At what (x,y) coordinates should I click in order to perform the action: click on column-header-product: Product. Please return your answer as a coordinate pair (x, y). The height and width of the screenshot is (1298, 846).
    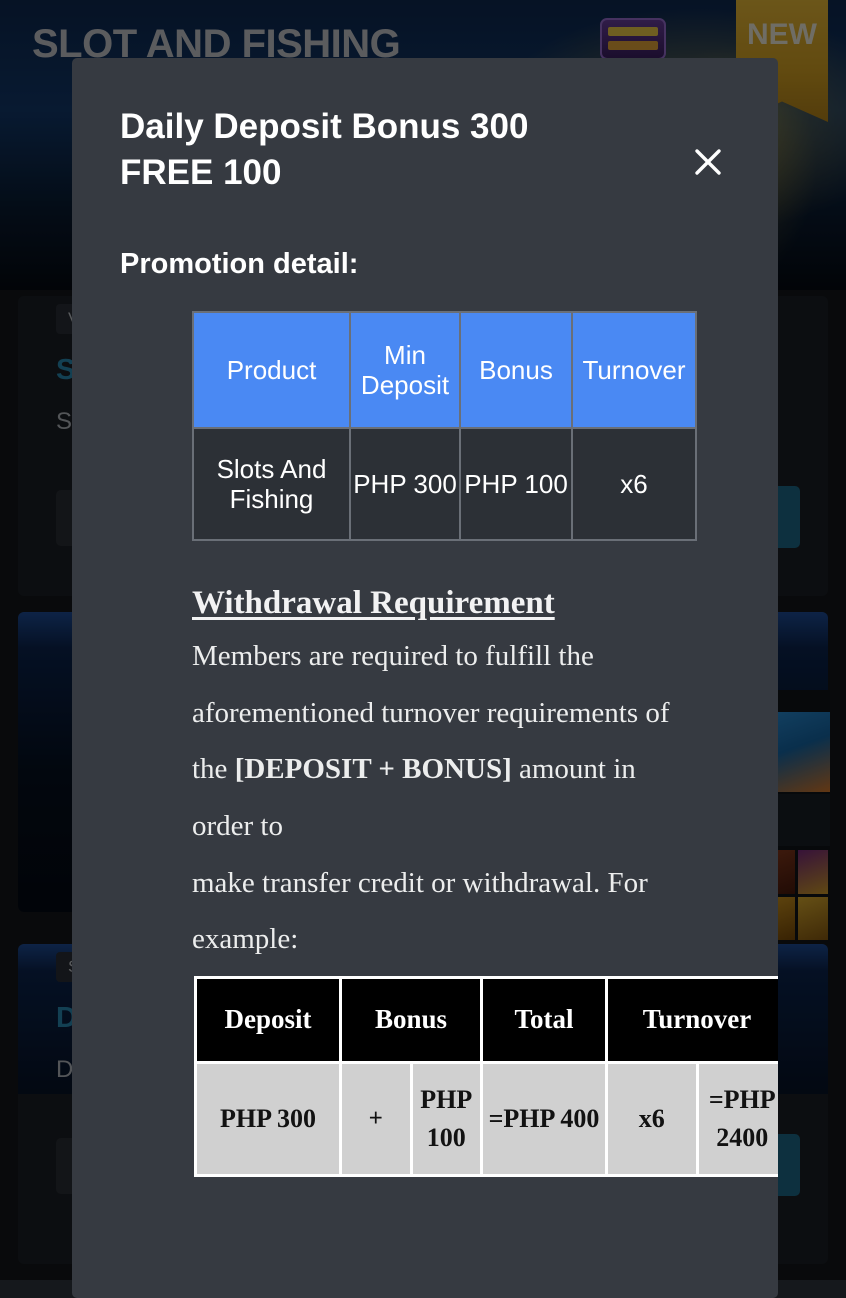
    Looking at the image, I should click on (271, 370).